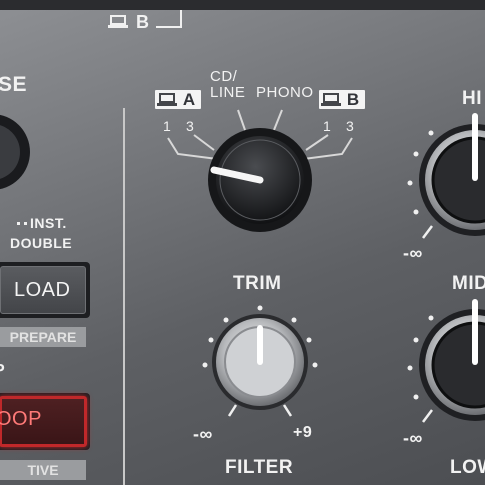  I want to click on input-selector-knob, so click(260, 180).